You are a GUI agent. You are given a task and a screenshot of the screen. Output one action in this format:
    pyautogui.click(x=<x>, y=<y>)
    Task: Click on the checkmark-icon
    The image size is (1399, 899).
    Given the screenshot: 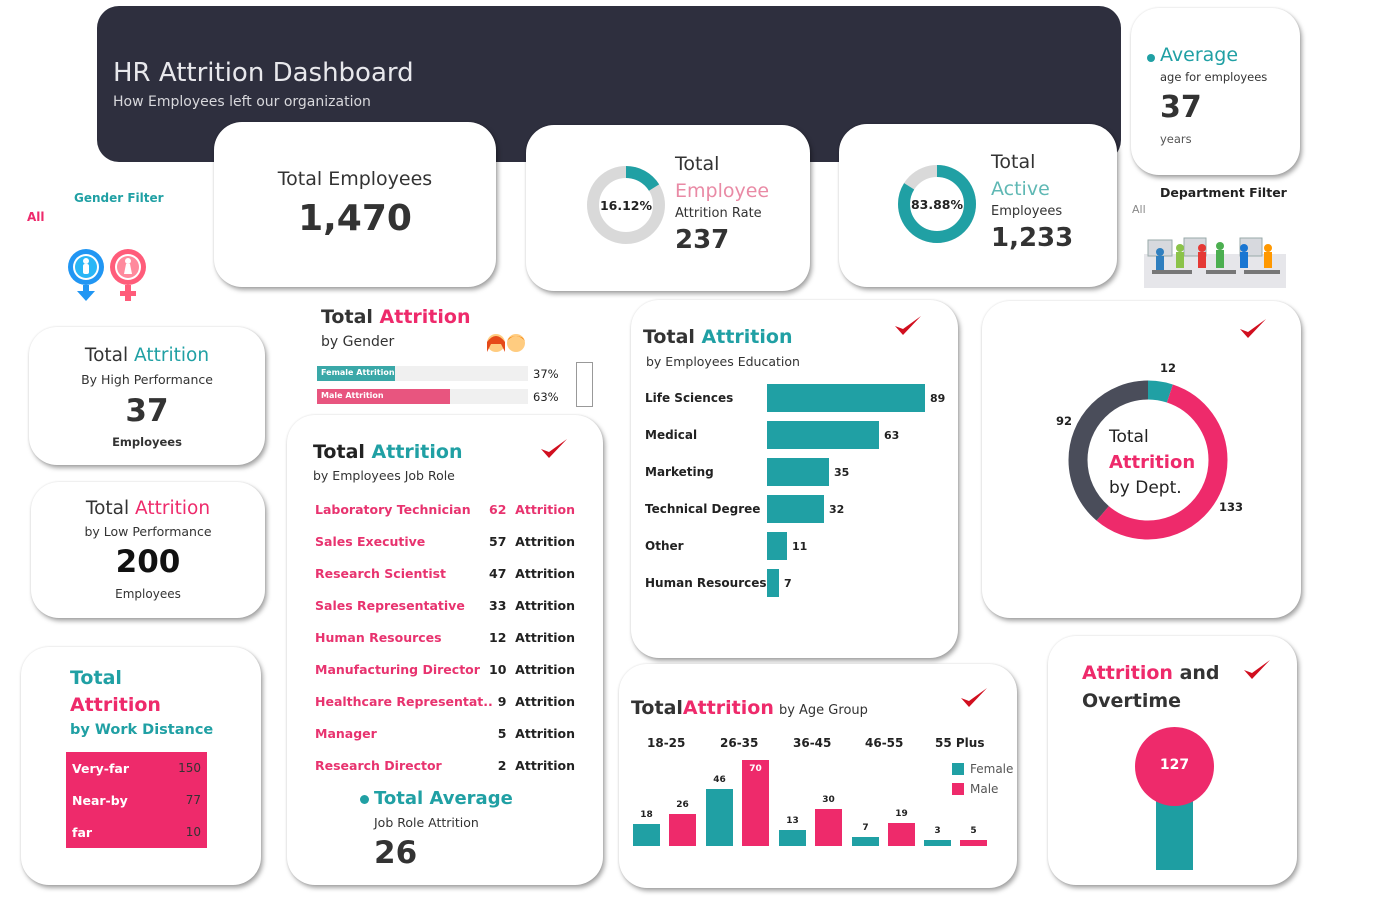 What is the action you would take?
    pyautogui.click(x=908, y=325)
    